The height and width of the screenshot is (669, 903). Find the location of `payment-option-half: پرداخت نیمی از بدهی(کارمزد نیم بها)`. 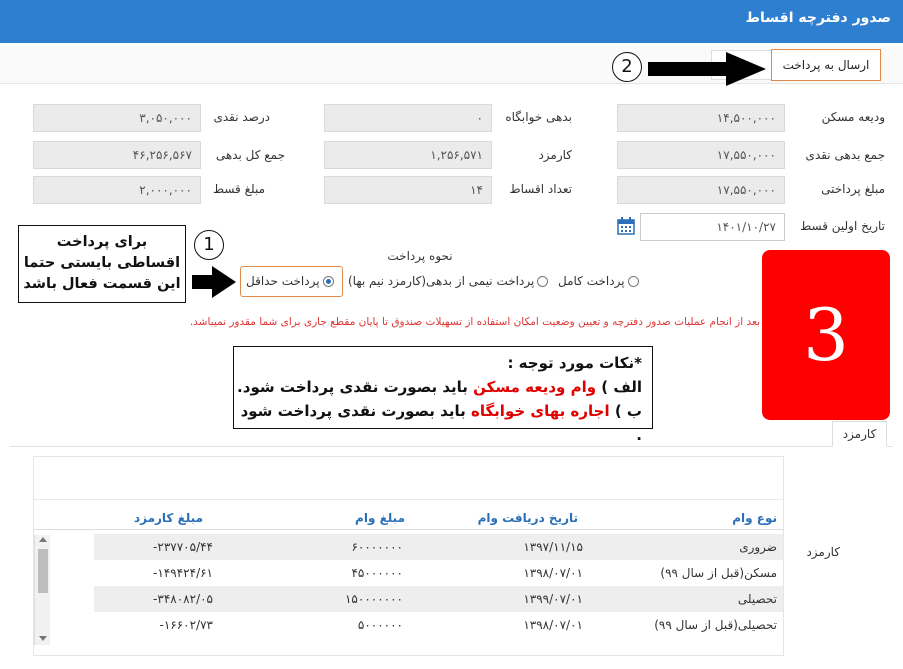

payment-option-half: پرداخت نیمی از بدهی(کارمزد نیم بها) is located at coordinates (448, 281).